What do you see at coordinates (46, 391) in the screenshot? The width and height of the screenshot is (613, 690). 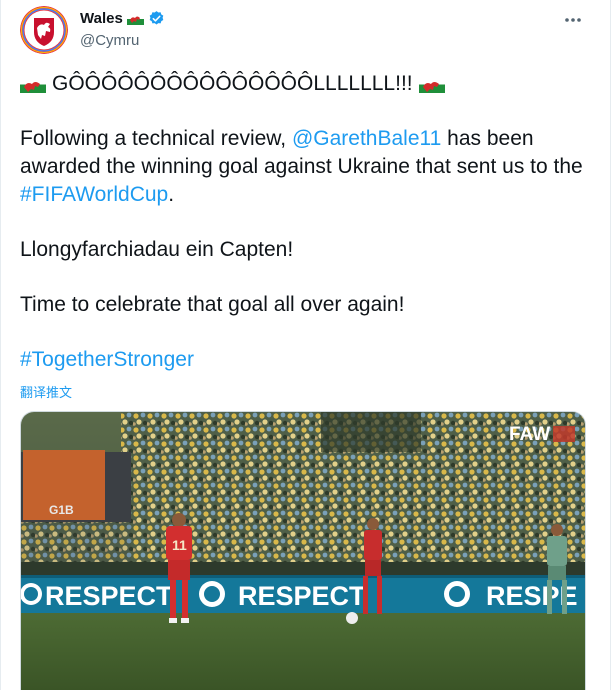 I see `translate-tweet-link: 翻译推文` at bounding box center [46, 391].